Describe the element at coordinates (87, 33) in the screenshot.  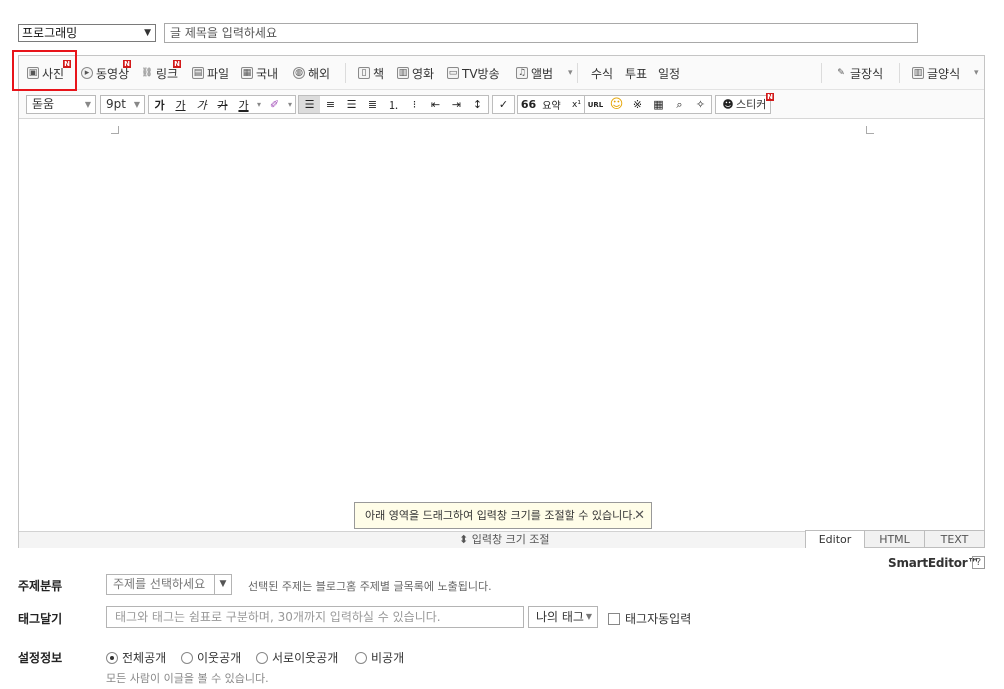
I see `category-select: 프로그래밍 ▼` at that location.